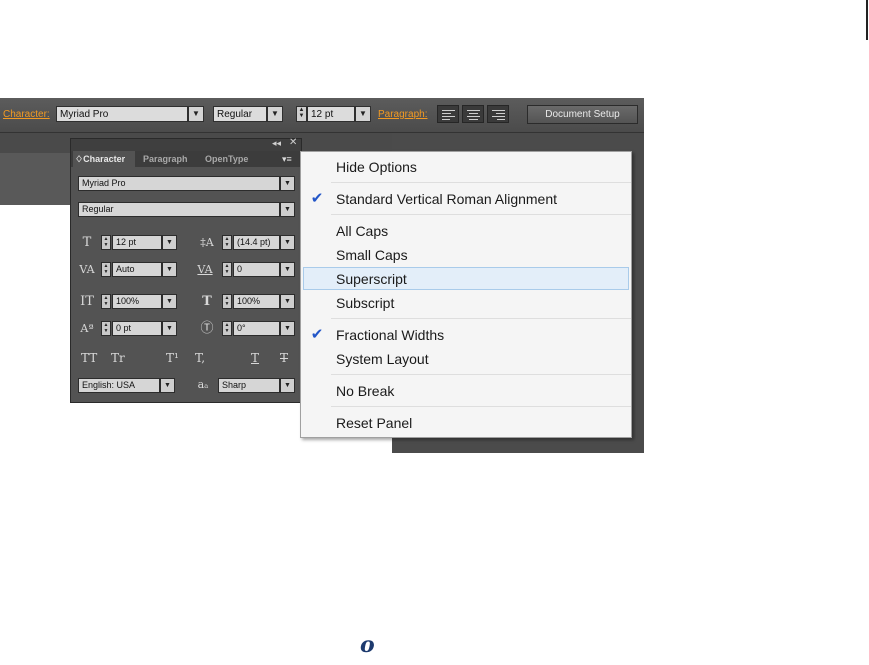 The image size is (869, 665). What do you see at coordinates (227, 328) in the screenshot?
I see `rotation-stepper-icon: ▲ ▼` at bounding box center [227, 328].